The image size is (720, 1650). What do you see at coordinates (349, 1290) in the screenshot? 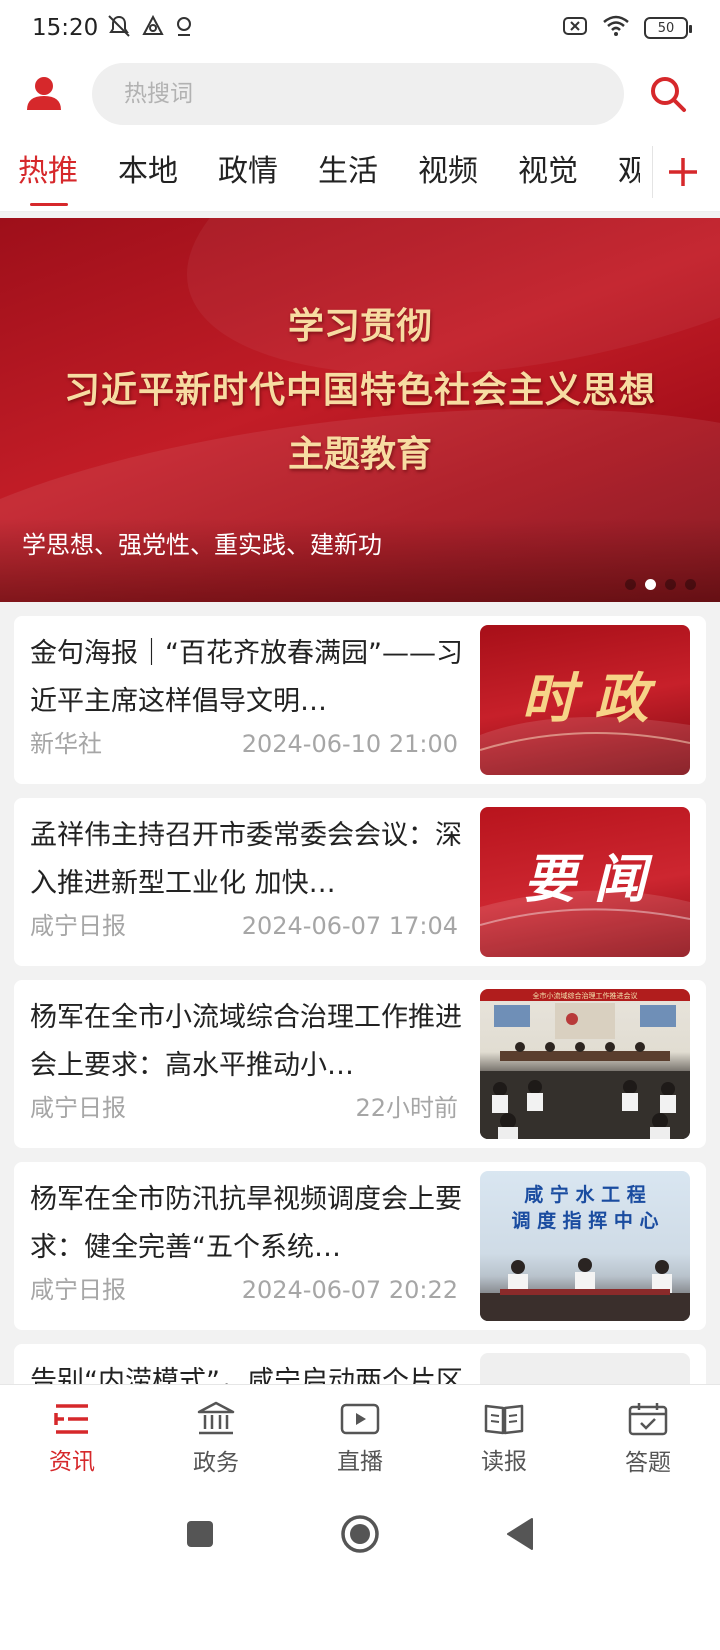
I see `news-time: 2024-06-07 20:22` at bounding box center [349, 1290].